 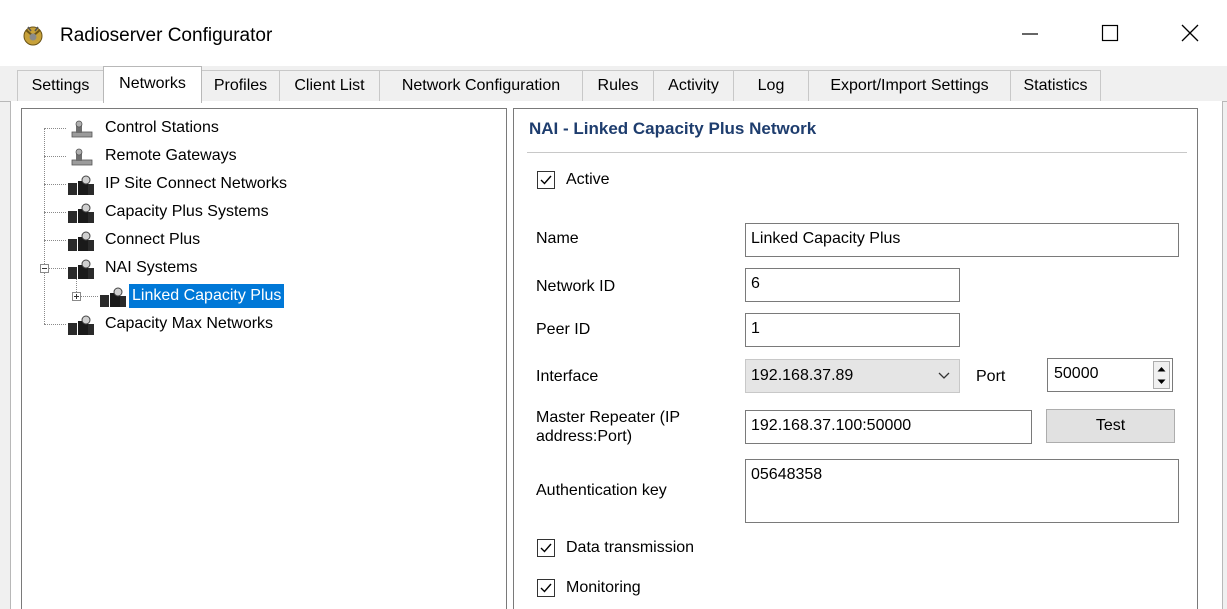 I want to click on test-button: Test, so click(x=1110, y=426).